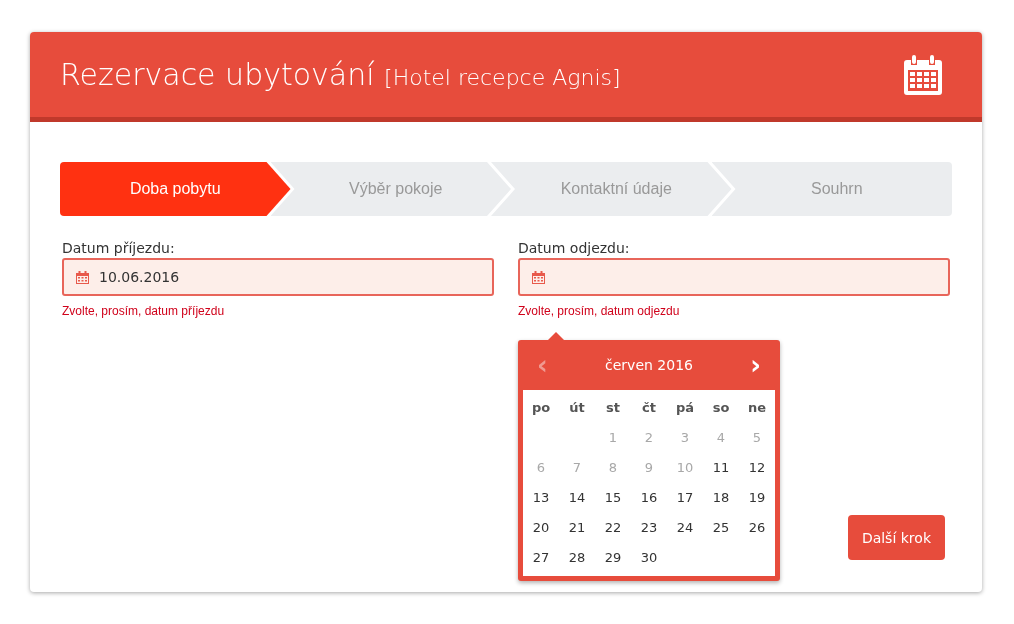 The image size is (1014, 624). What do you see at coordinates (896, 537) in the screenshot?
I see `next-step-button: Další krok` at bounding box center [896, 537].